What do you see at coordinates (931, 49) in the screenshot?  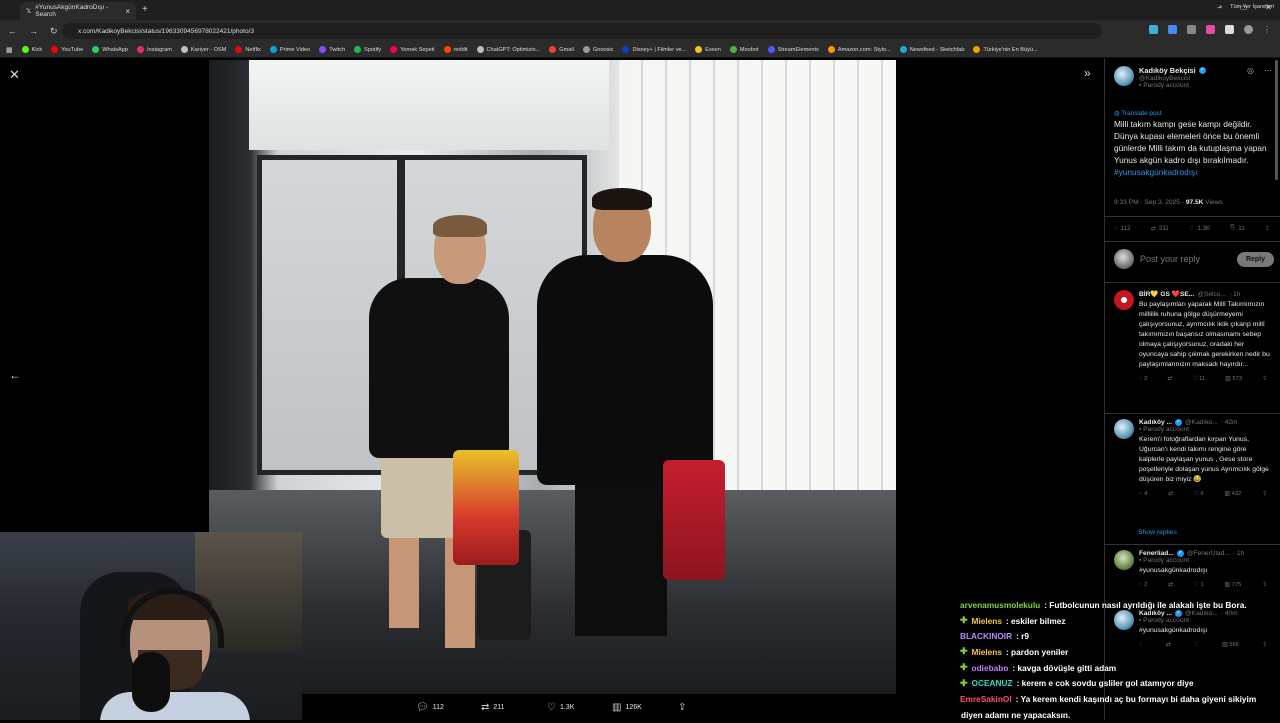 I see `bookmark-item: Newsfeed - Sketchfab` at bounding box center [931, 49].